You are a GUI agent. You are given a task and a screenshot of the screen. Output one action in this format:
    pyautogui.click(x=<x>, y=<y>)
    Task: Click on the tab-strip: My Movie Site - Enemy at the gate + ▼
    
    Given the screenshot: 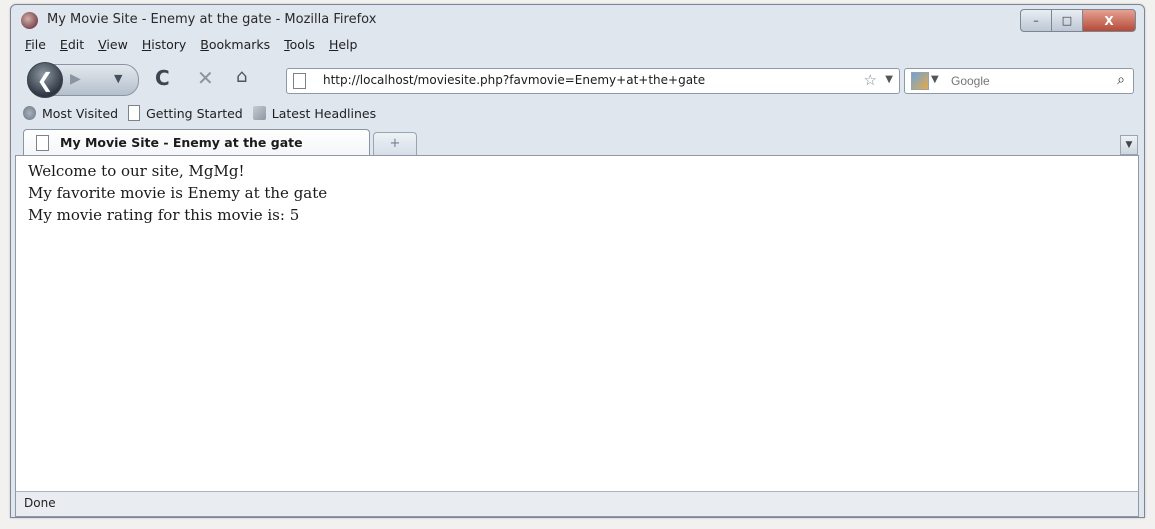 What is the action you would take?
    pyautogui.click(x=577, y=141)
    